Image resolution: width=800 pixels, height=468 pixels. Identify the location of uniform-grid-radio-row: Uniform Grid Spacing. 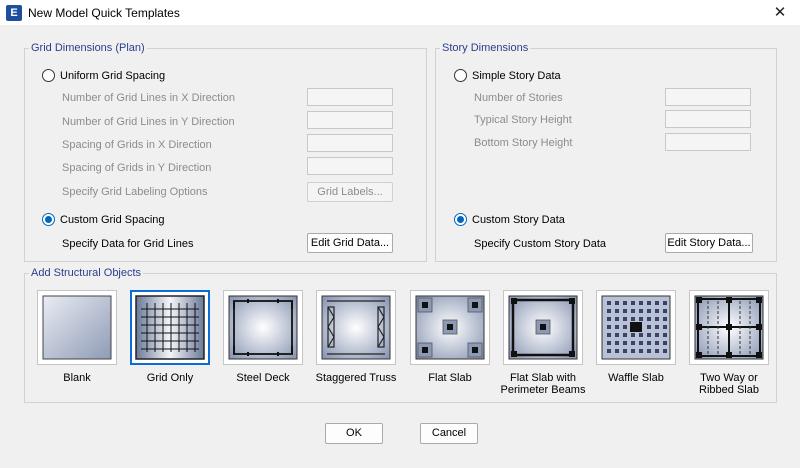
(103, 75).